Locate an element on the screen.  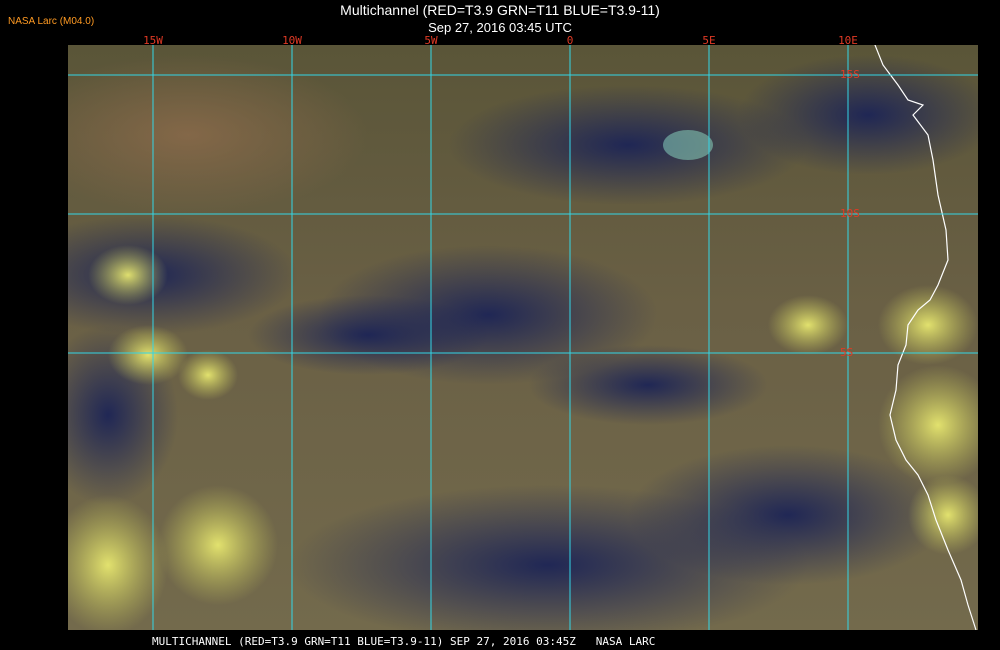
longitude-label: 10E is located at coordinates (848, 40).